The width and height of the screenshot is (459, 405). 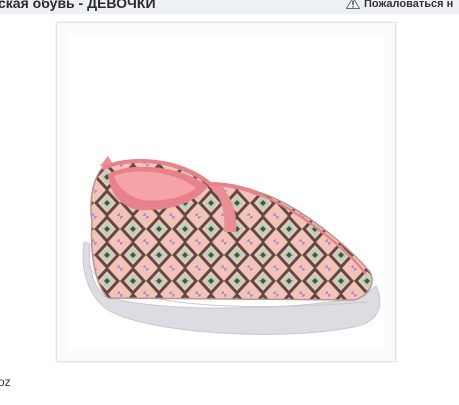 I want to click on header-bar: ская обувь - ДЕВОЧКИ Пожаловаться н, so click(x=229, y=7).